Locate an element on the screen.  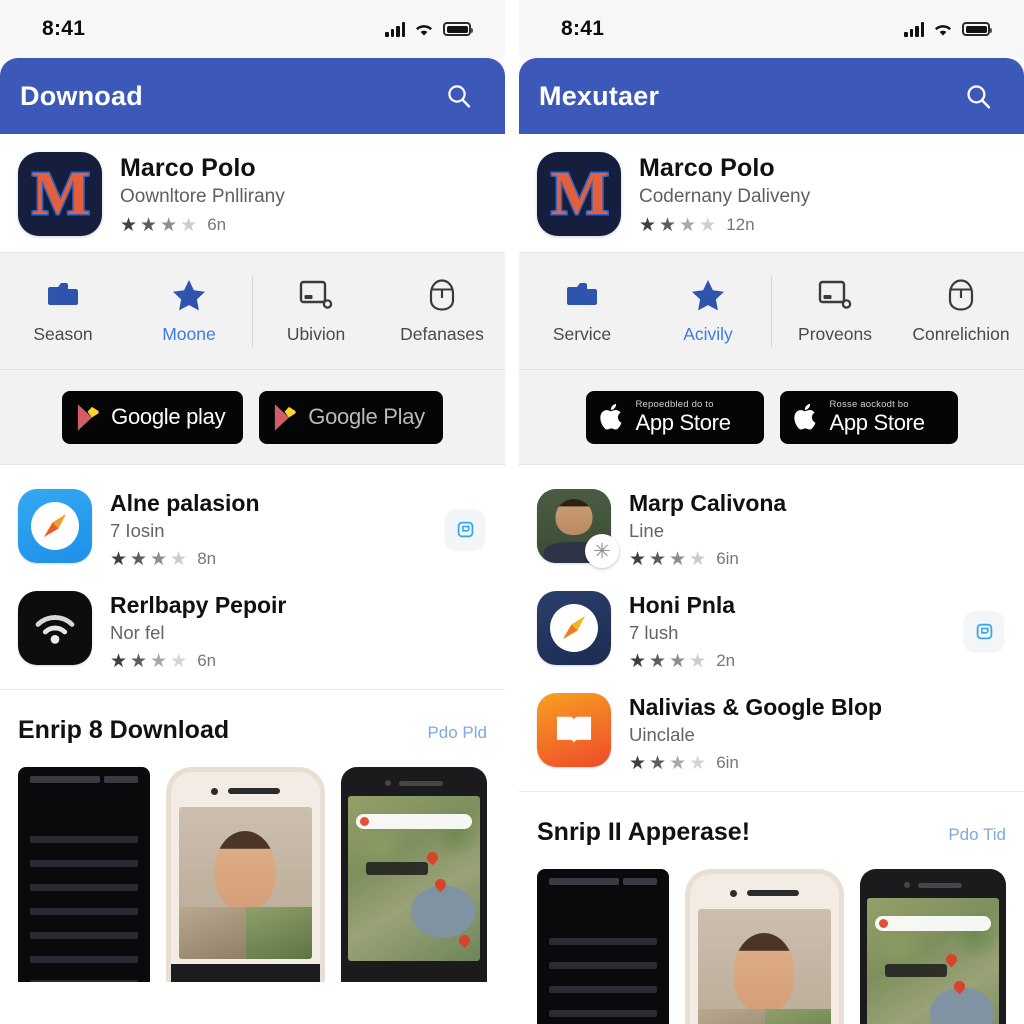
map-view is located at coordinates (932, 961).